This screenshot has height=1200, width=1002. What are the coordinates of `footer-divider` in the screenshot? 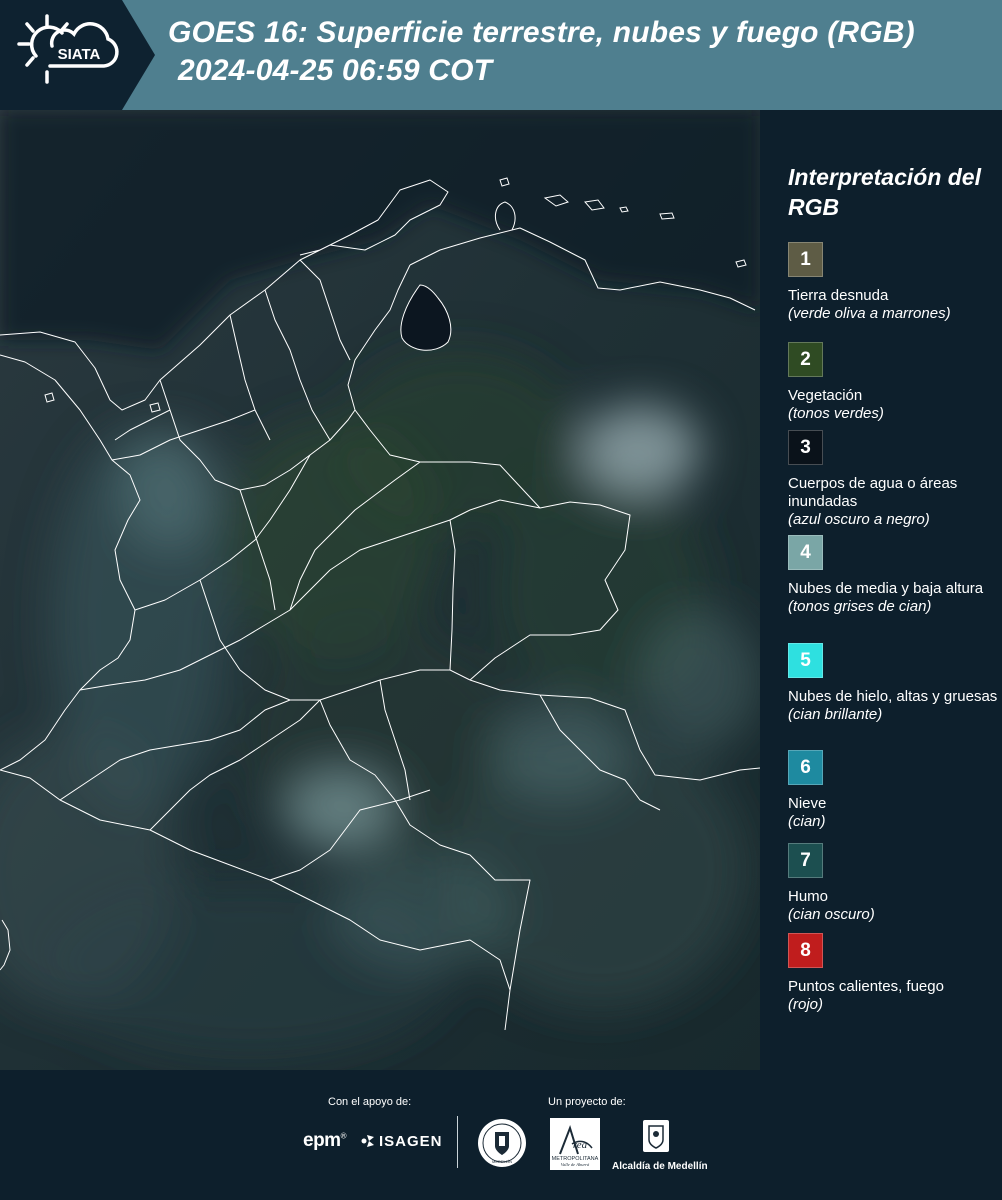 It's located at (457, 1142).